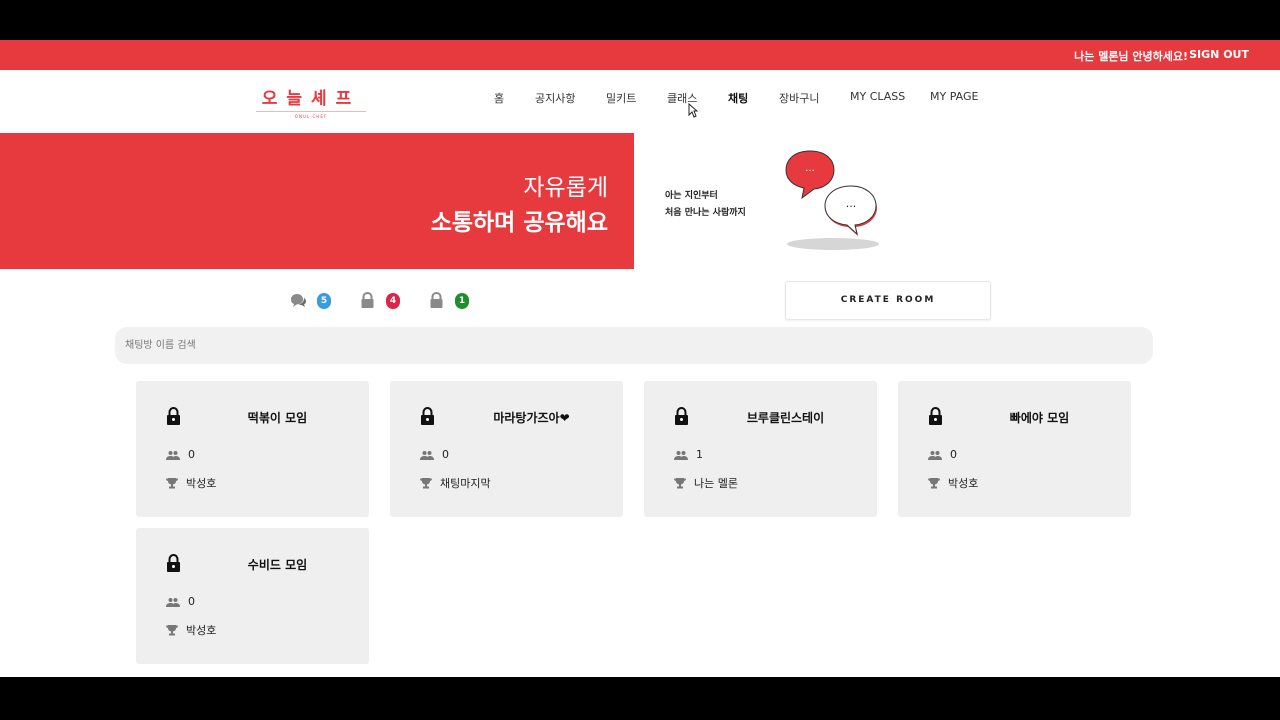 This screenshot has height=720, width=1280. Describe the element at coordinates (465, 483) in the screenshot. I see `owner-name: 채팅마지막` at that location.